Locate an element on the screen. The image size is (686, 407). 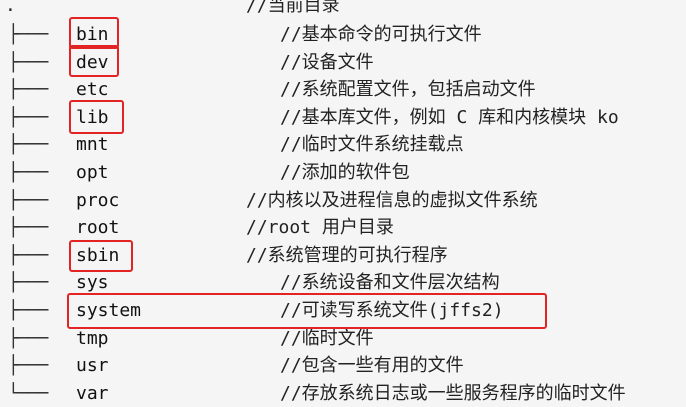
dir-comment-opt: //添加的软件包 is located at coordinates (345, 172).